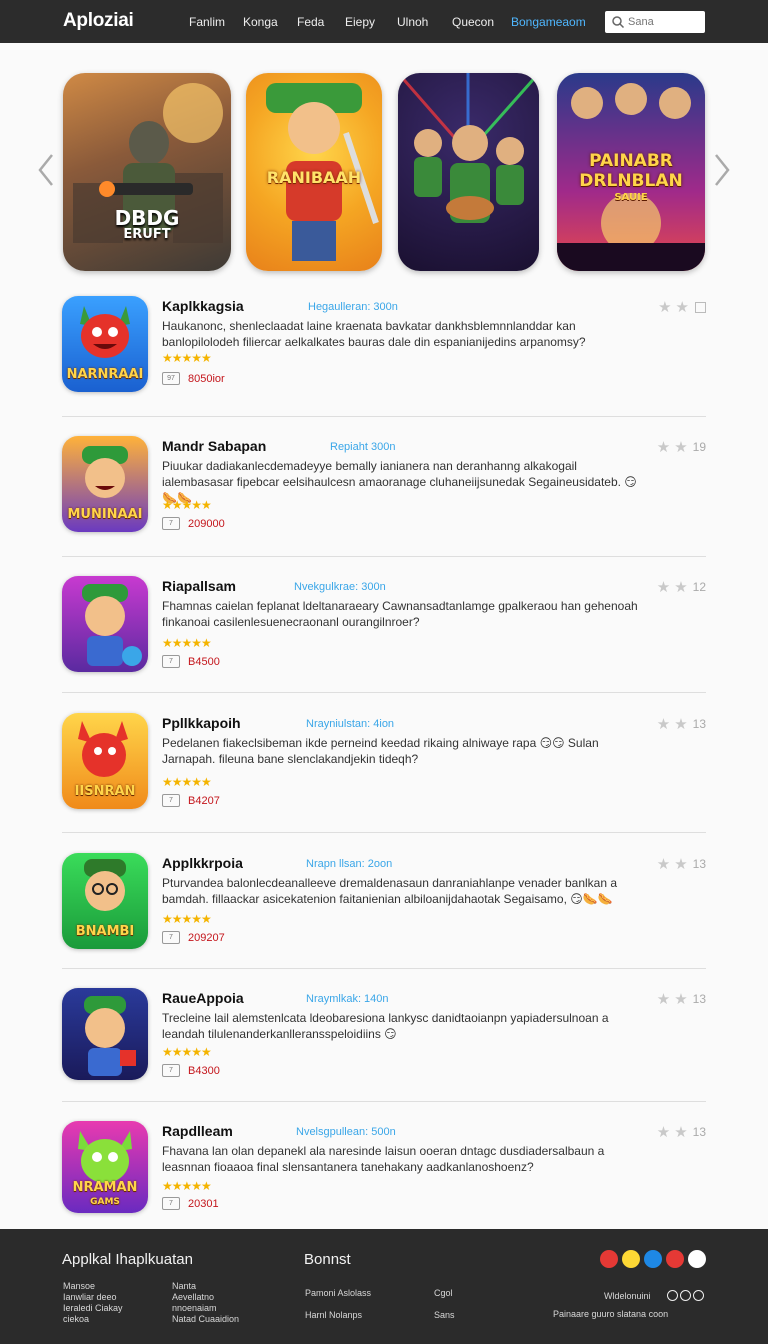  Describe the element at coordinates (473, 22) in the screenshot. I see `nav-link: Quecon` at that location.